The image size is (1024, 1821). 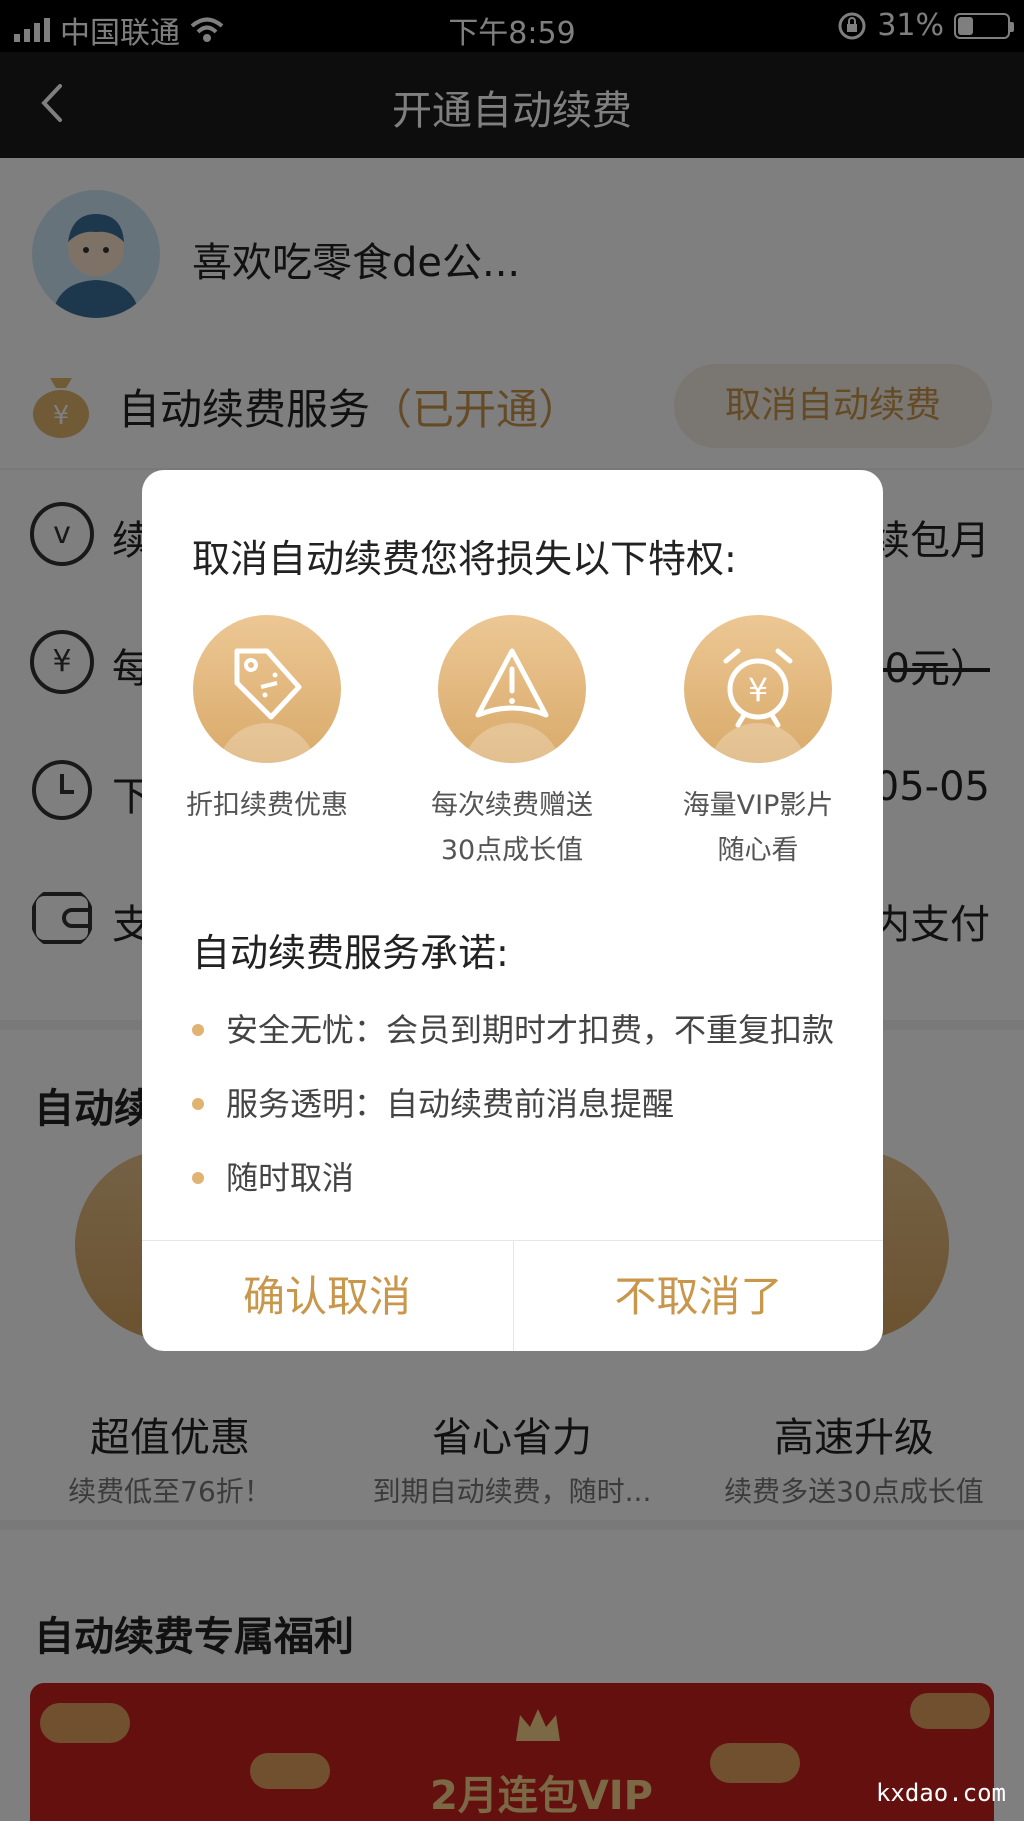 What do you see at coordinates (327, 1296) in the screenshot?
I see `confirm-cancel-button: 确认取消` at bounding box center [327, 1296].